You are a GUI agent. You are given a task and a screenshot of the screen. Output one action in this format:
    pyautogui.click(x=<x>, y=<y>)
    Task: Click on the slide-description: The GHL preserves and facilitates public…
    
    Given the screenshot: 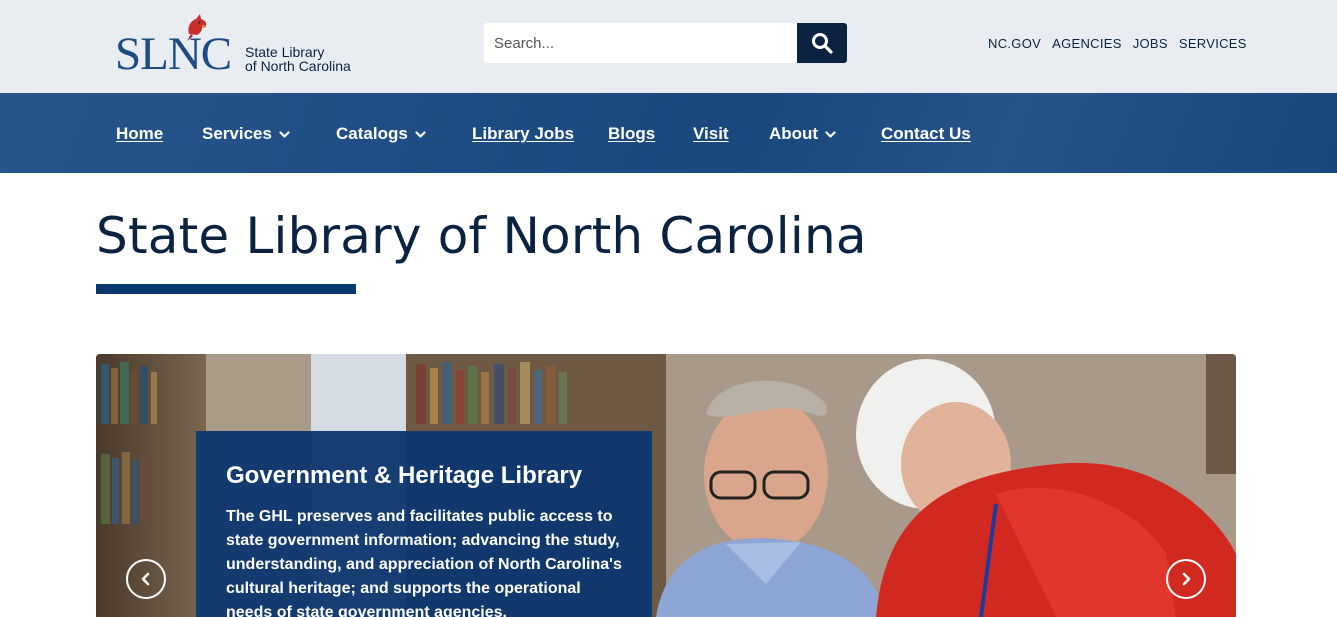 What is the action you would take?
    pyautogui.click(x=424, y=562)
    